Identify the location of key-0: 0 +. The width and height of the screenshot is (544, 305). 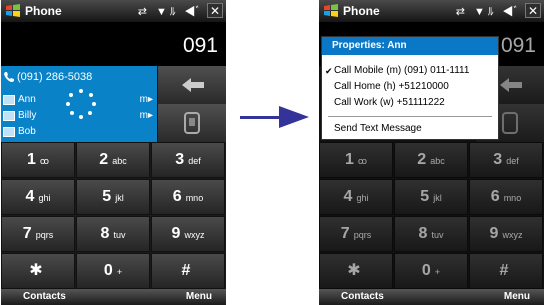
(113, 271).